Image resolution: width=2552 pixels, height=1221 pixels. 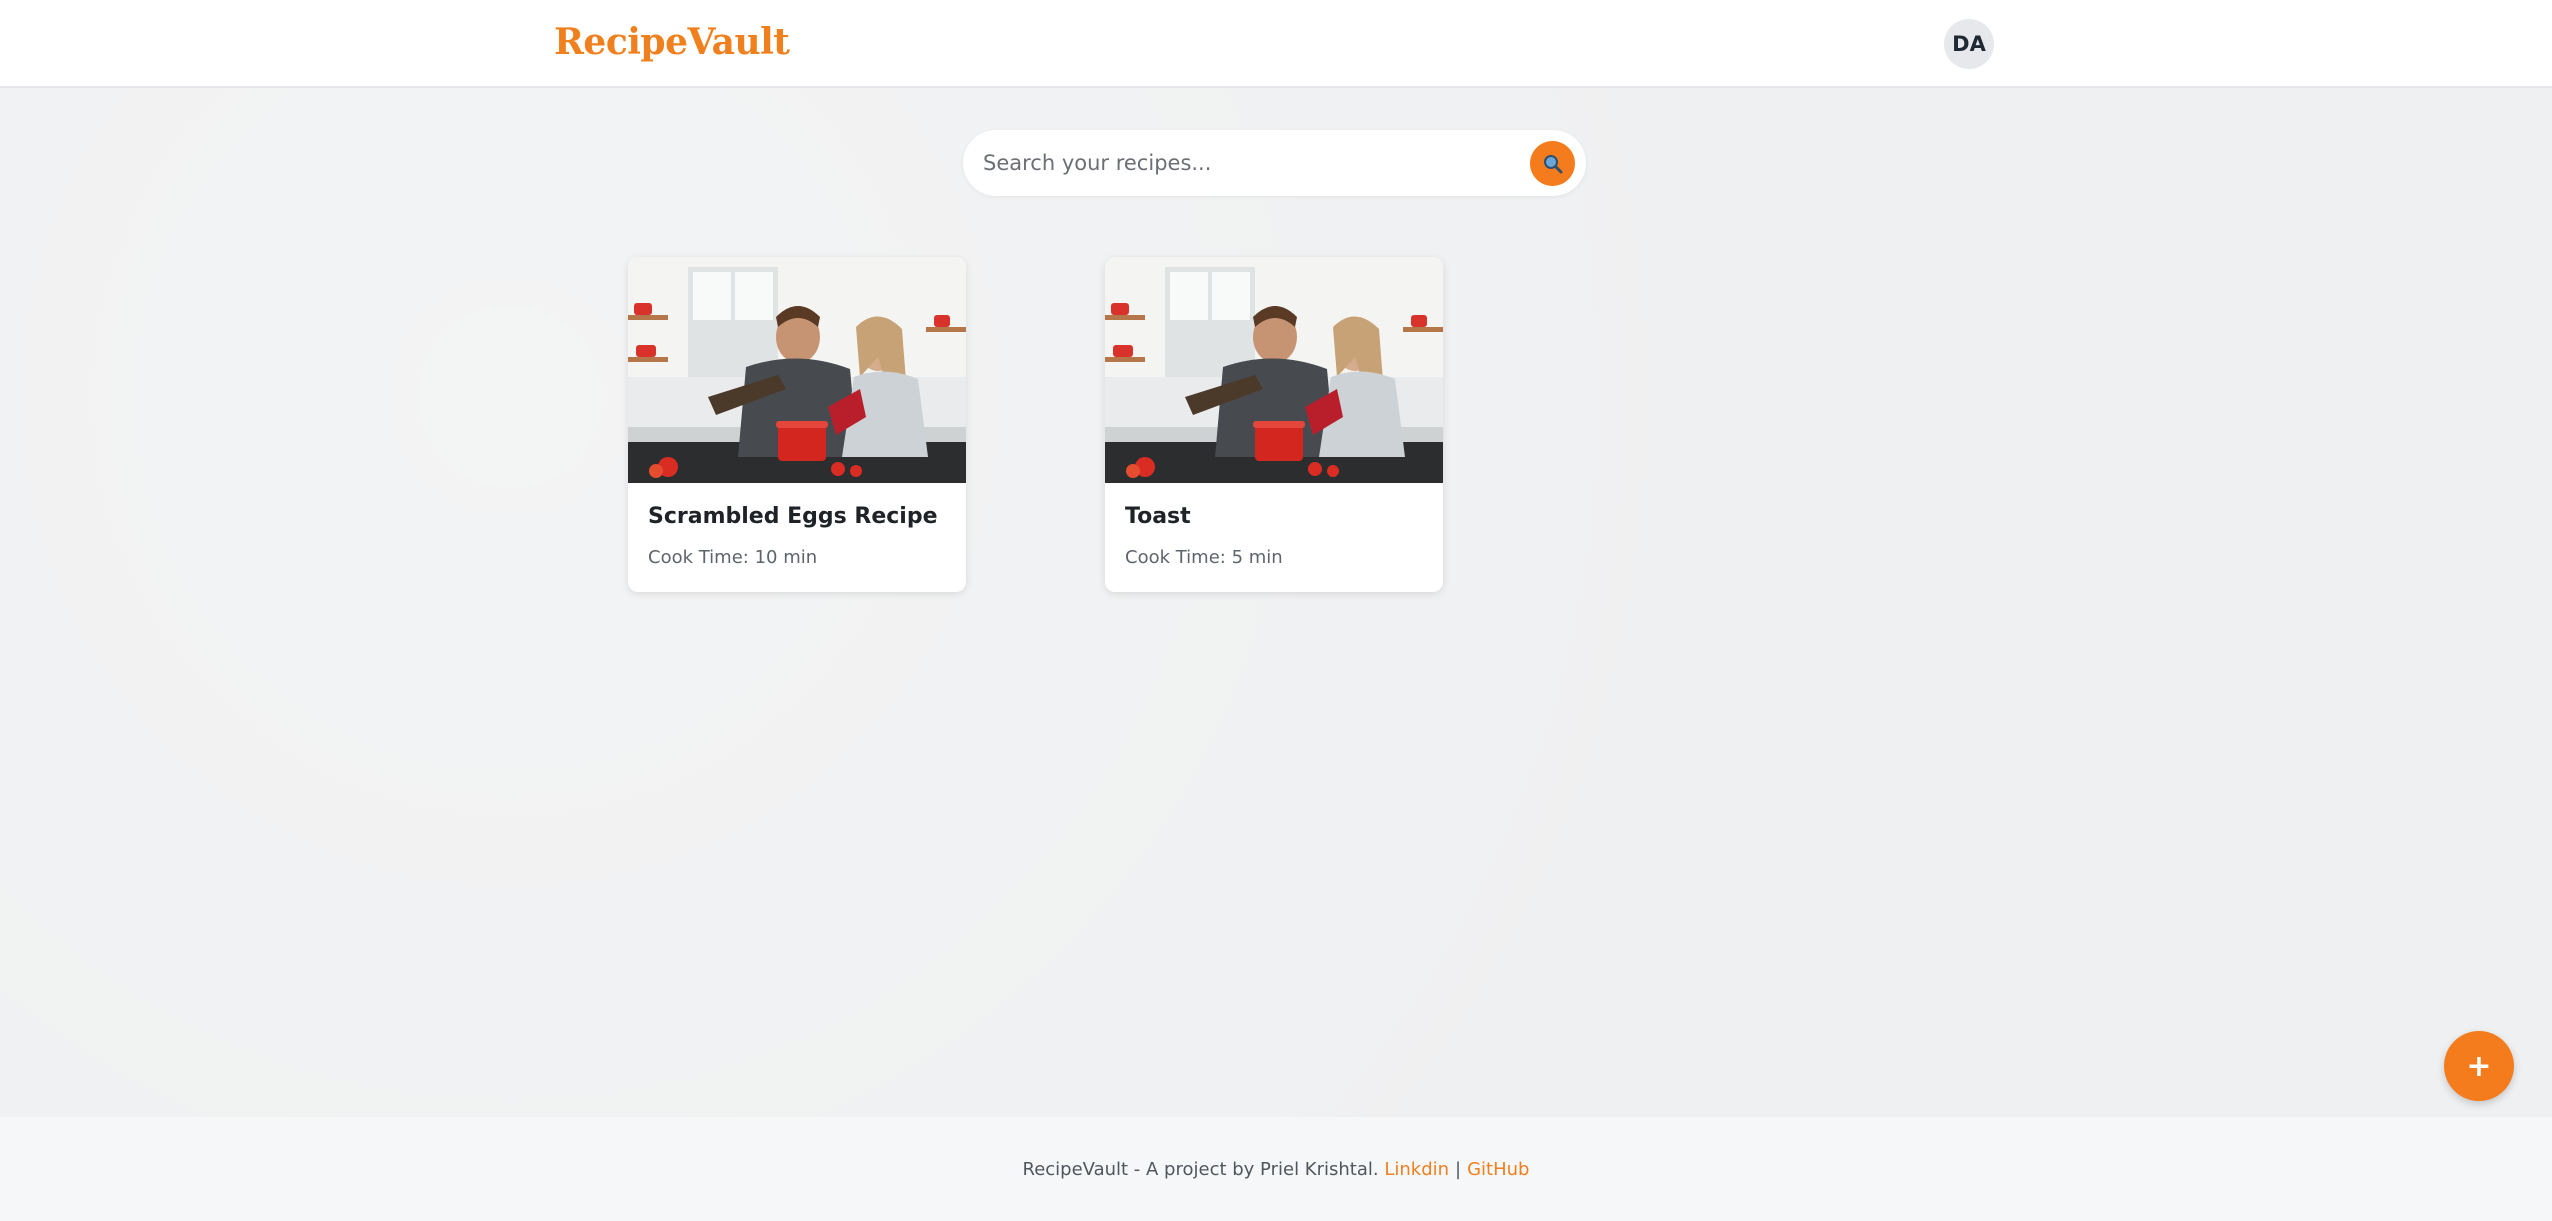 What do you see at coordinates (1416, 1169) in the screenshot?
I see `linkedin-link: Linkdin` at bounding box center [1416, 1169].